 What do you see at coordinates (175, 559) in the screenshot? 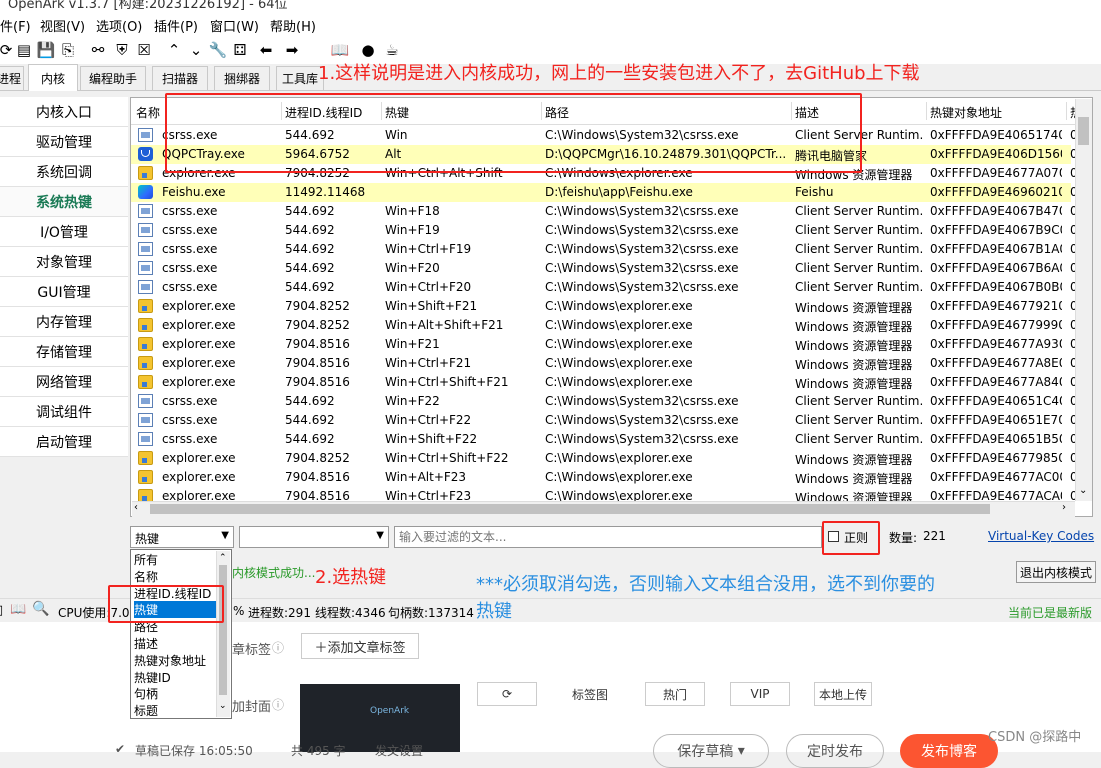
I see `dropdown-option: 所有` at bounding box center [175, 559].